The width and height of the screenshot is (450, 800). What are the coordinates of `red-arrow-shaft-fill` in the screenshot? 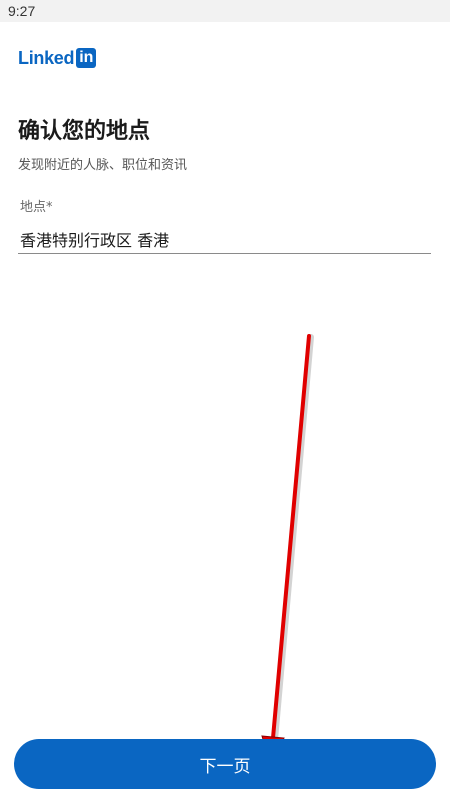 It's located at (291, 537).